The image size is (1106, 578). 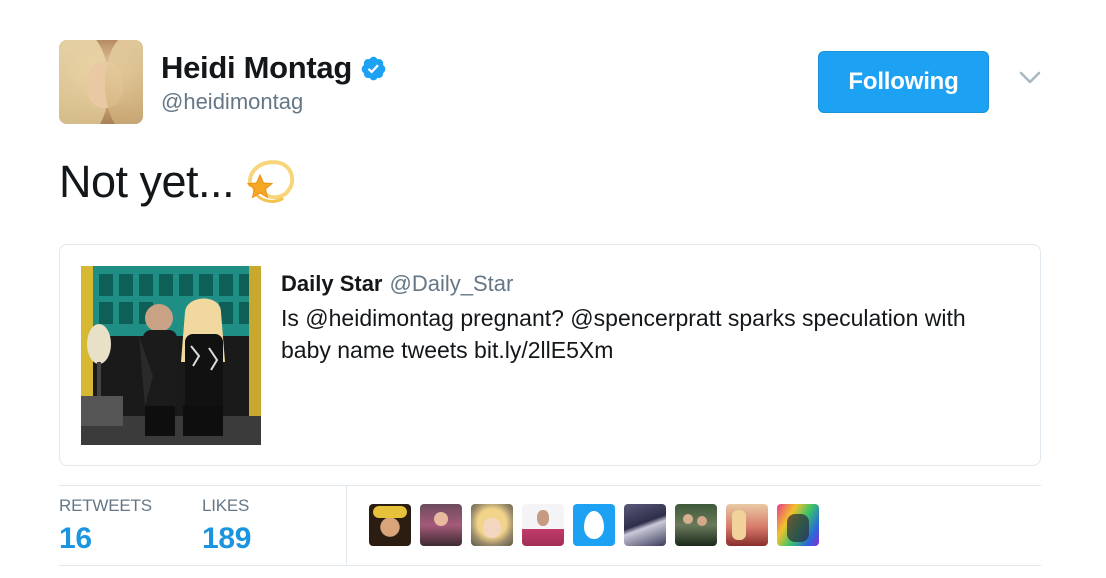 What do you see at coordinates (105, 505) in the screenshot?
I see `retweets-label: RETWEETS` at bounding box center [105, 505].